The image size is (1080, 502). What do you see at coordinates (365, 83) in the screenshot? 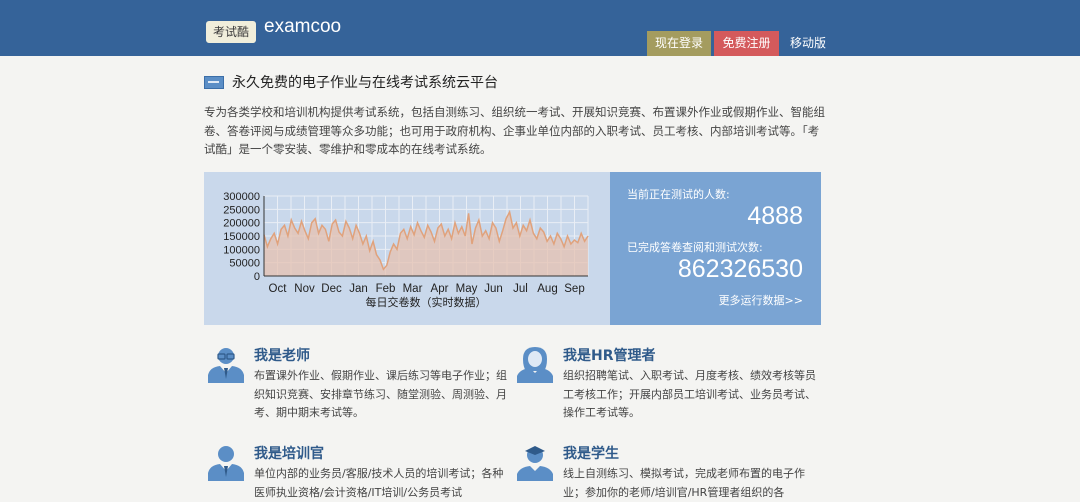
I see `tagline-text: 永久免费的电子作业与在线考试系统云平台` at bounding box center [365, 83].